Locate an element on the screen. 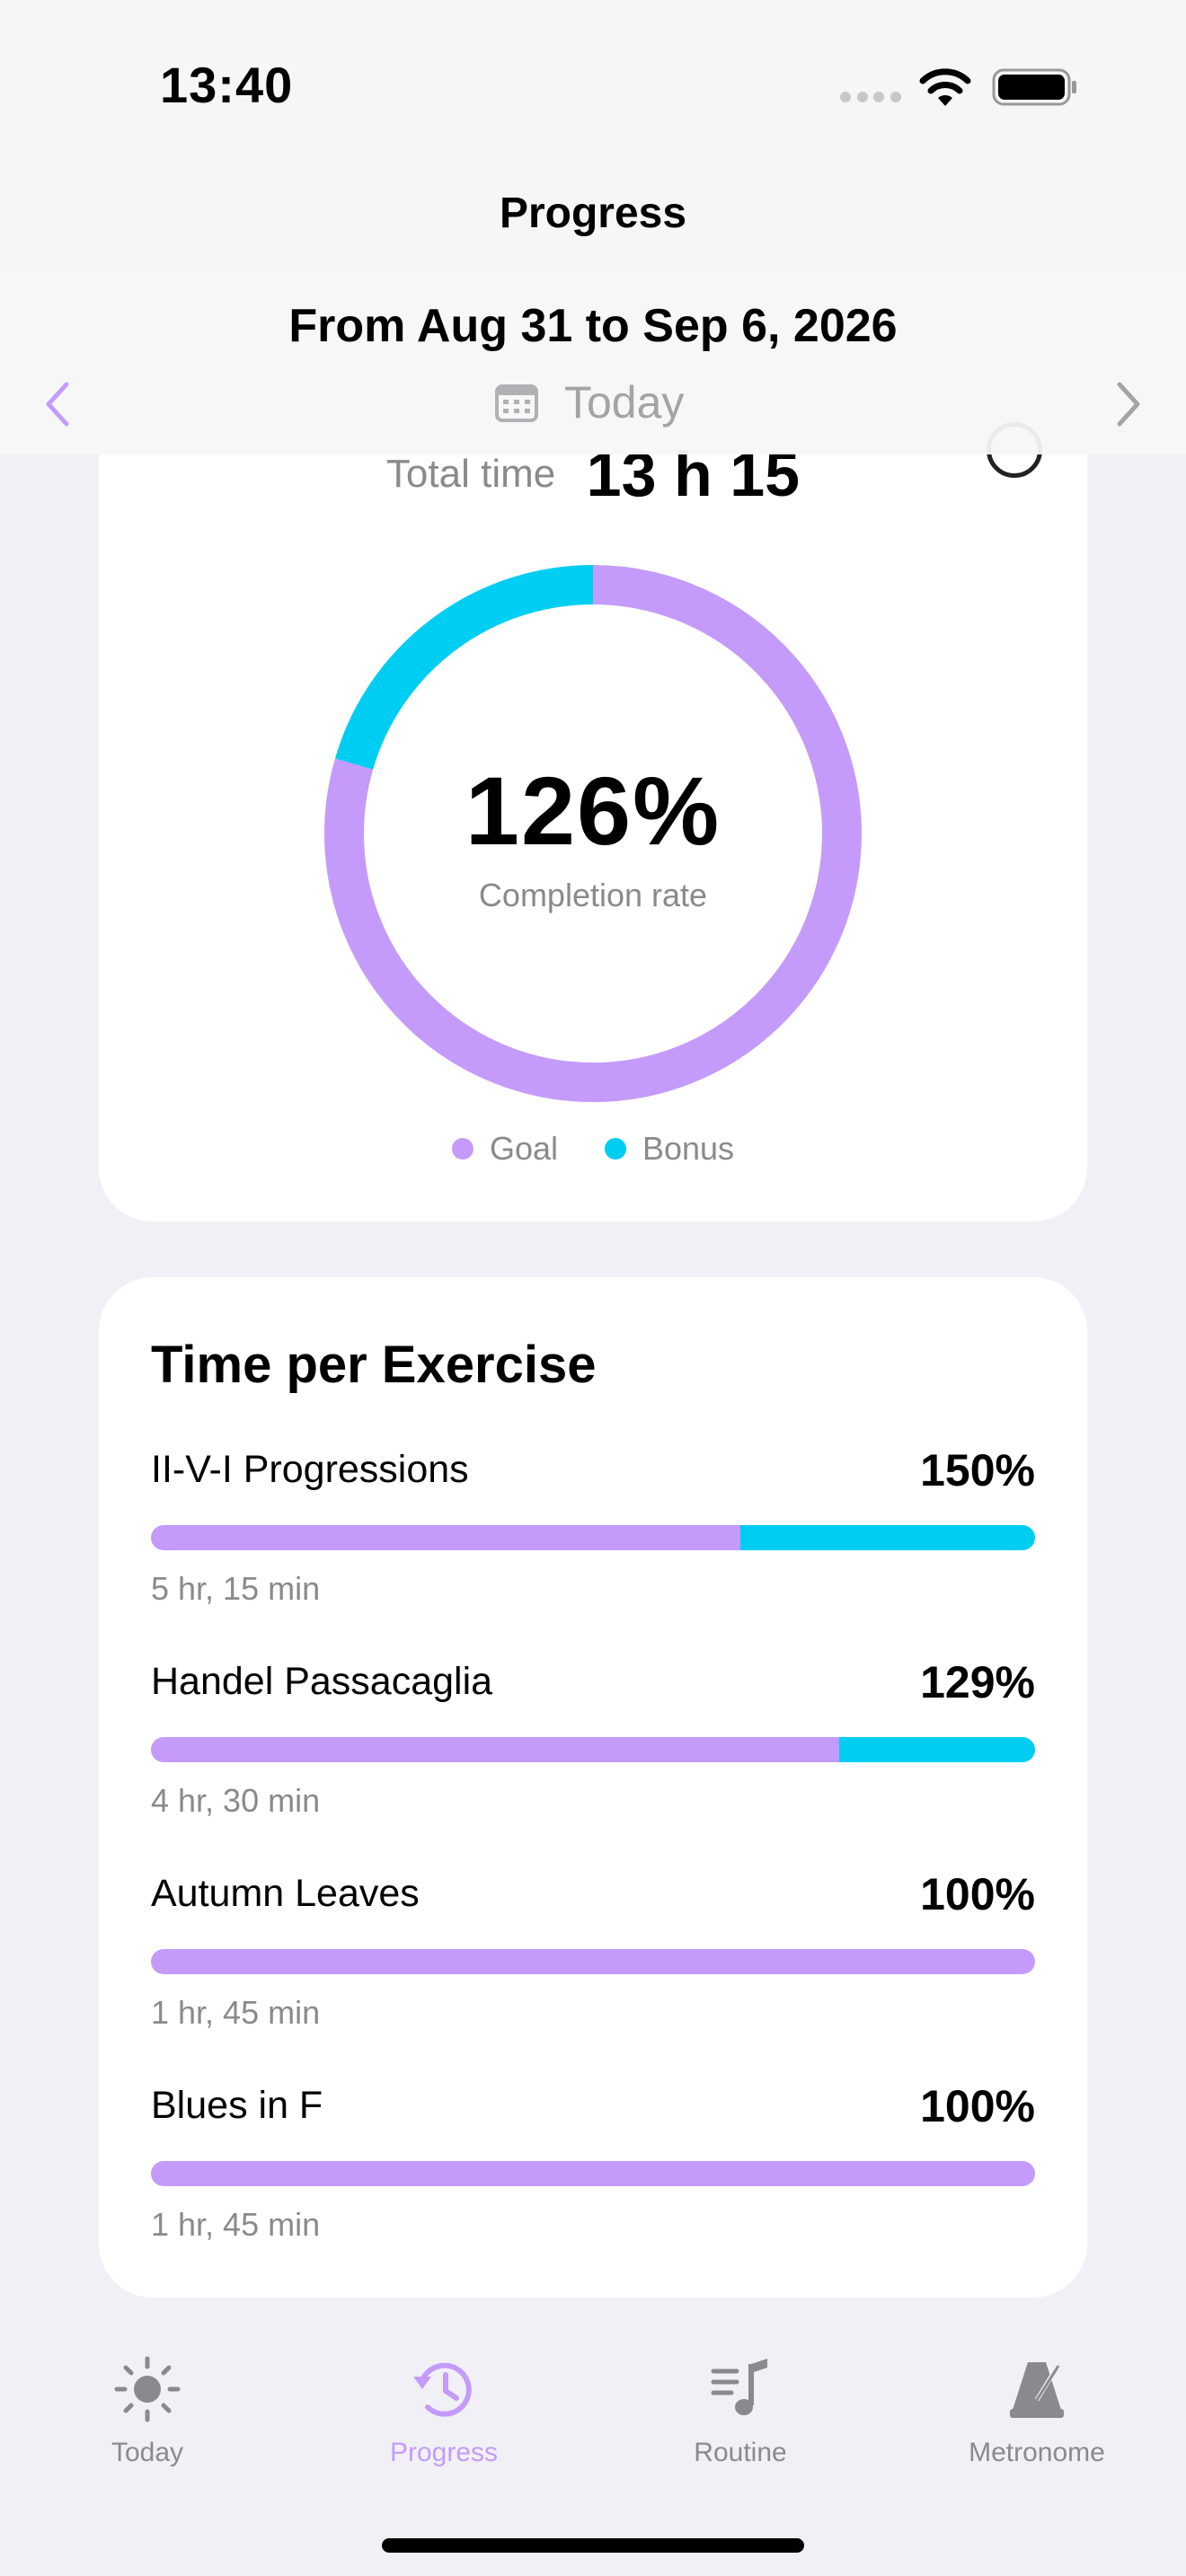  legend-goal-label: Goal is located at coordinates (523, 1148).